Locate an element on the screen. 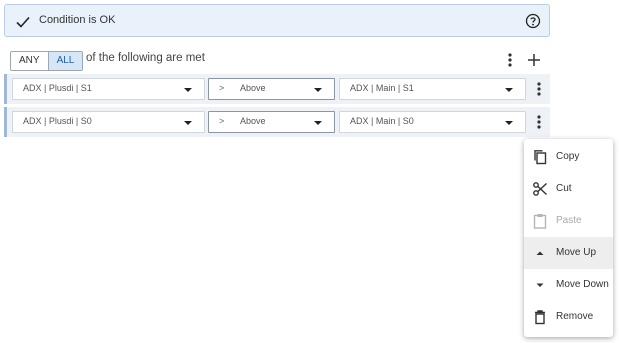  trash-icon is located at coordinates (540, 317).